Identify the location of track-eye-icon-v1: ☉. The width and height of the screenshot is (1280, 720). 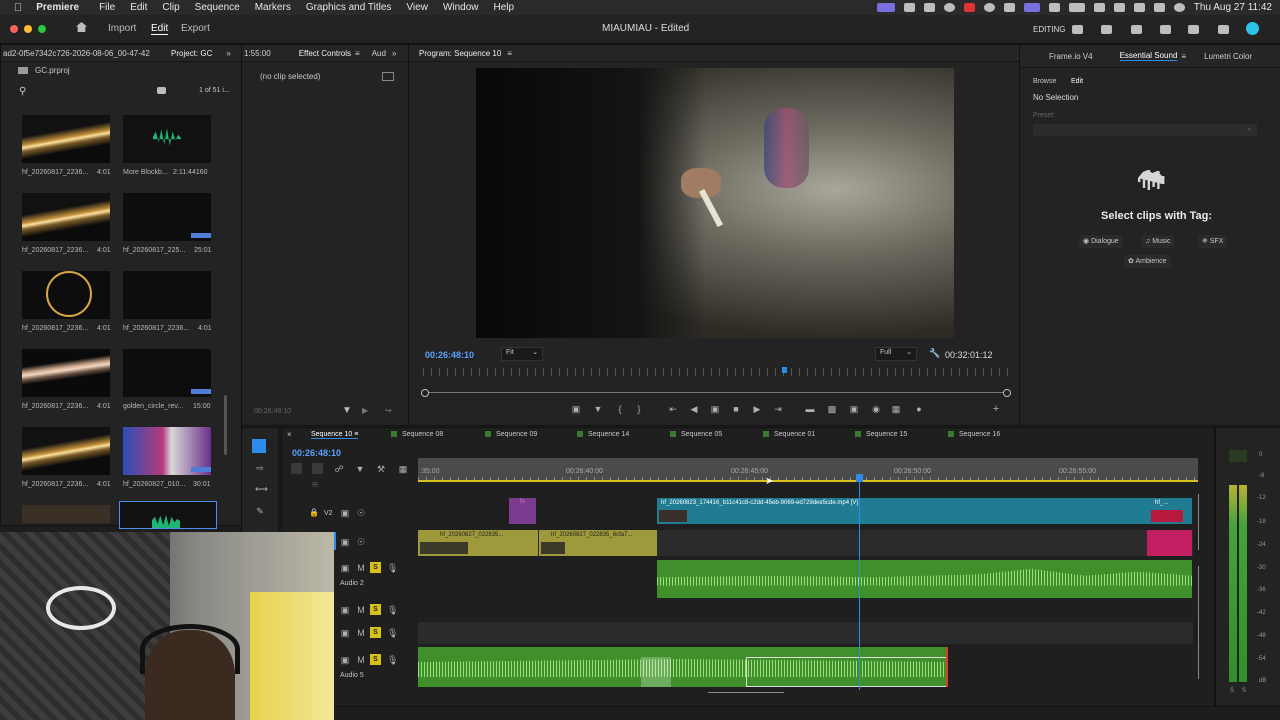
(361, 542).